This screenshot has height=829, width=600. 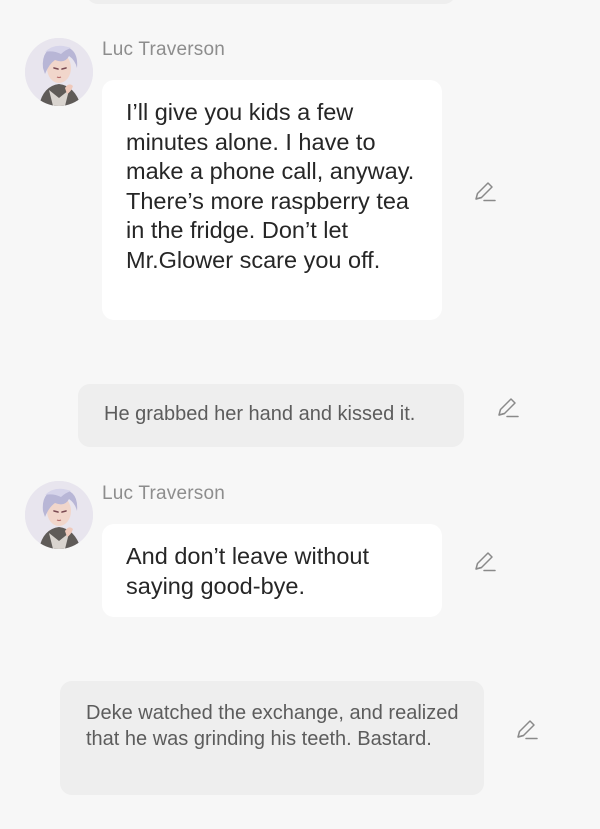 I want to click on narration-bubble: He grabbed her hand and kissed it., so click(x=271, y=415).